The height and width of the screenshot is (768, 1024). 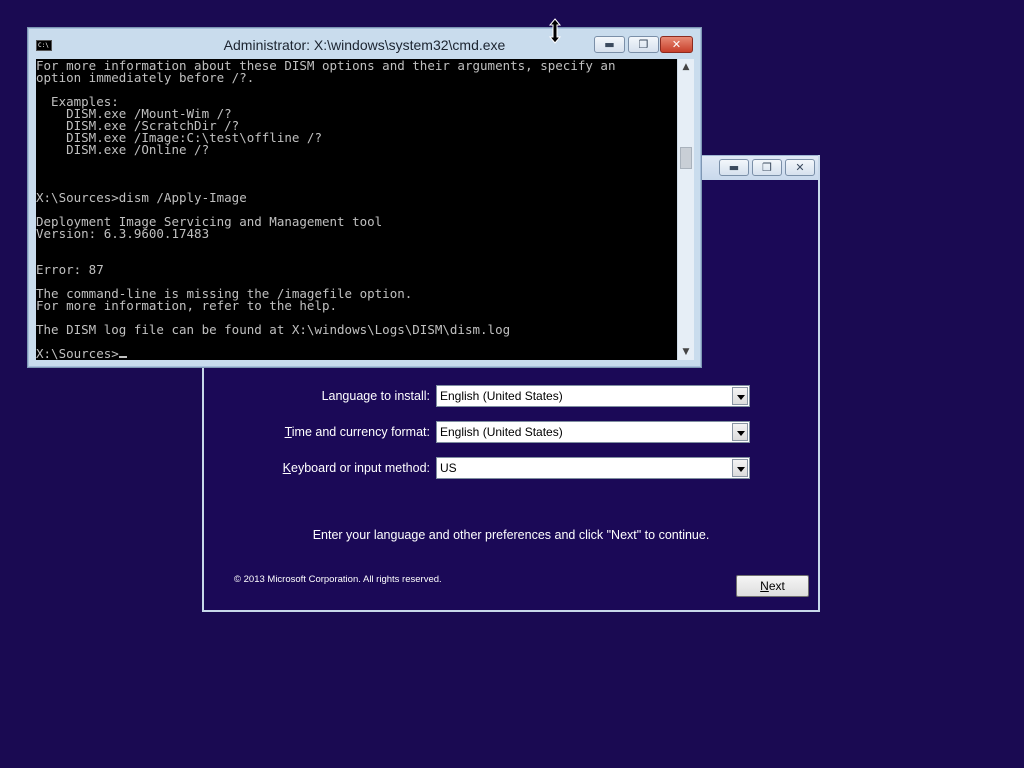 What do you see at coordinates (593, 468) in the screenshot?
I see `keyboard-select: US` at bounding box center [593, 468].